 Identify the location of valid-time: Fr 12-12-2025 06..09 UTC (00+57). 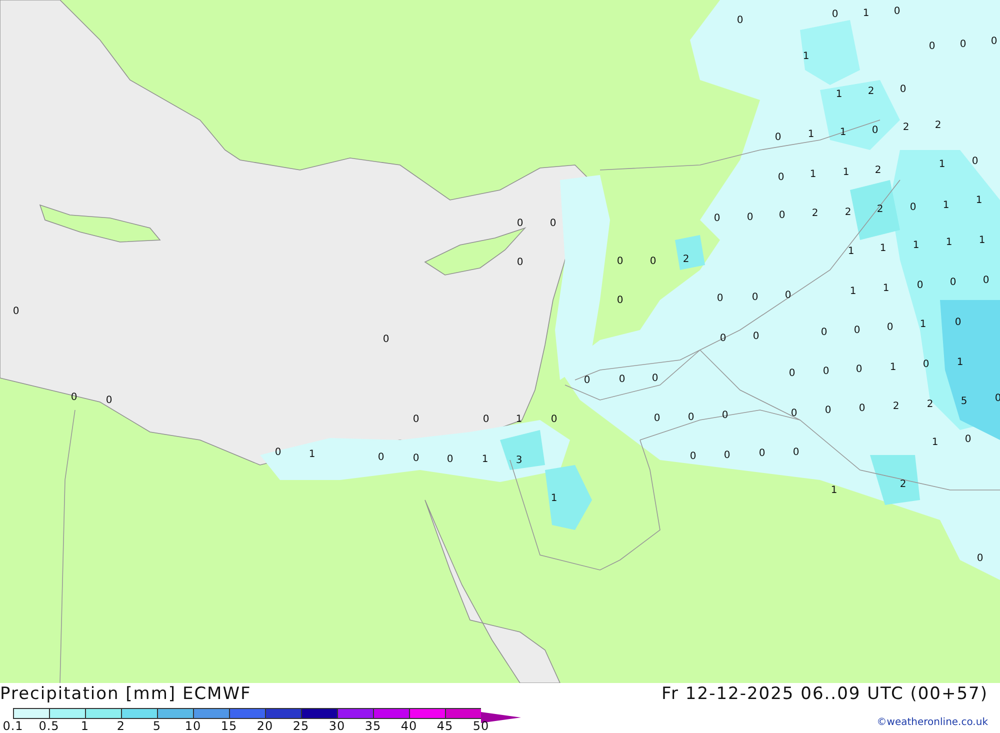
(825, 694).